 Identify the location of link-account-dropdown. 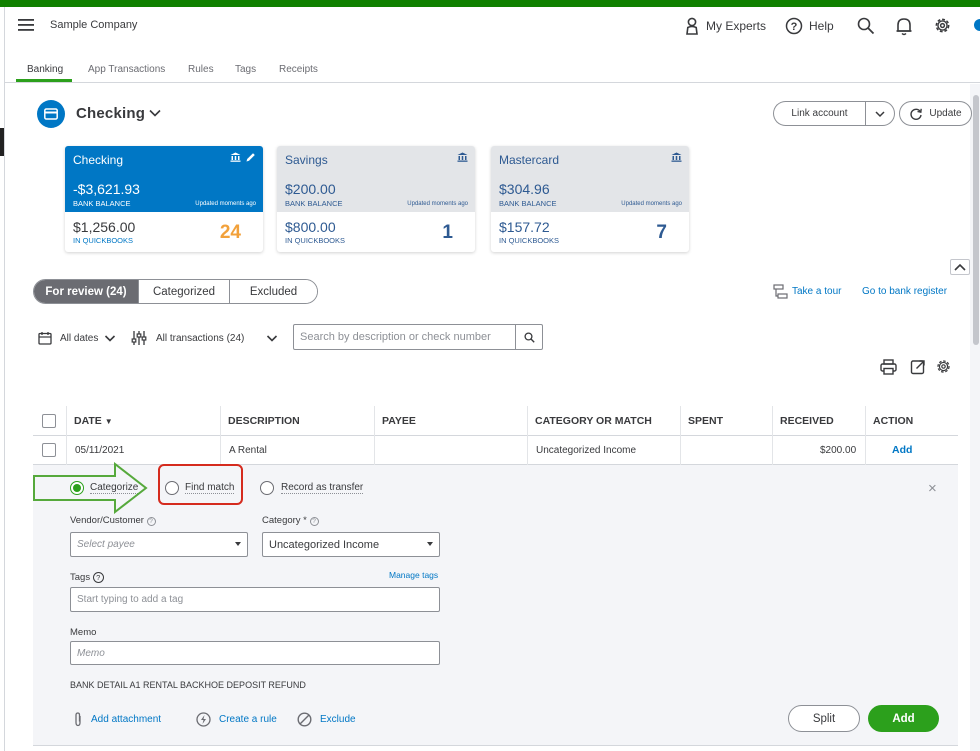
(880, 113).